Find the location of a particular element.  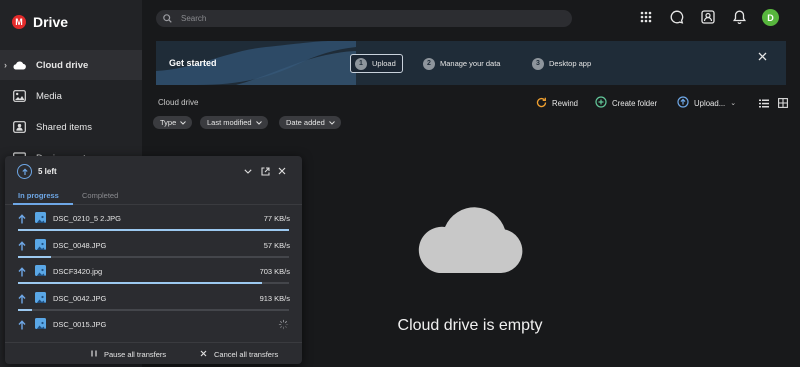

app-name: Drive is located at coordinates (51, 22).